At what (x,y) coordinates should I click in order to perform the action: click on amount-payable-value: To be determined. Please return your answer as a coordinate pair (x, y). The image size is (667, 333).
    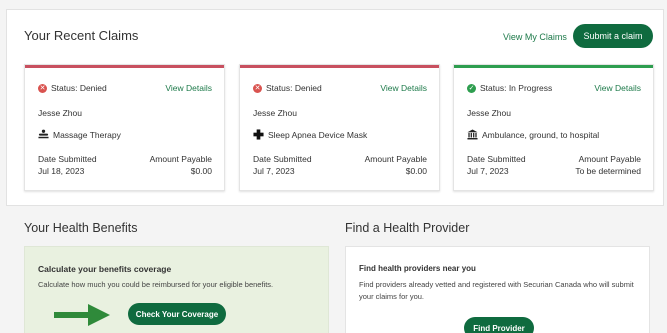
    Looking at the image, I should click on (608, 171).